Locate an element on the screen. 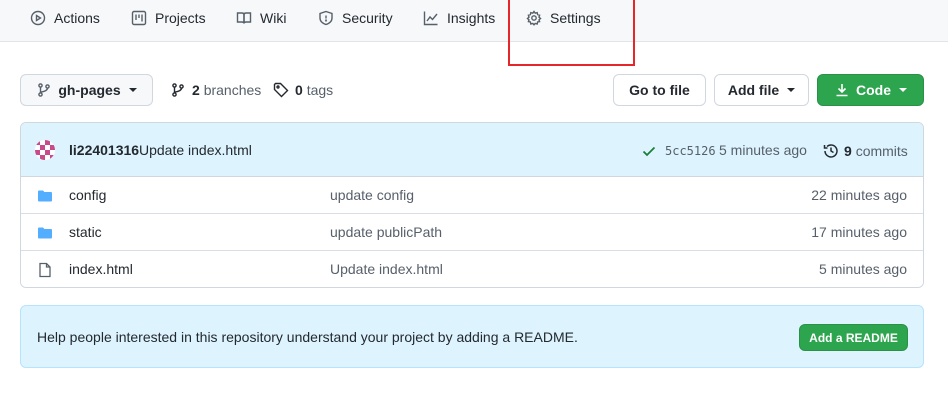  tab-wiki-label: Wiki is located at coordinates (273, 18).